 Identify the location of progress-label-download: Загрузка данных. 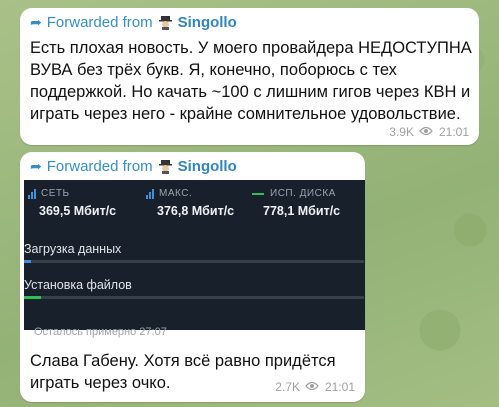
(73, 249).